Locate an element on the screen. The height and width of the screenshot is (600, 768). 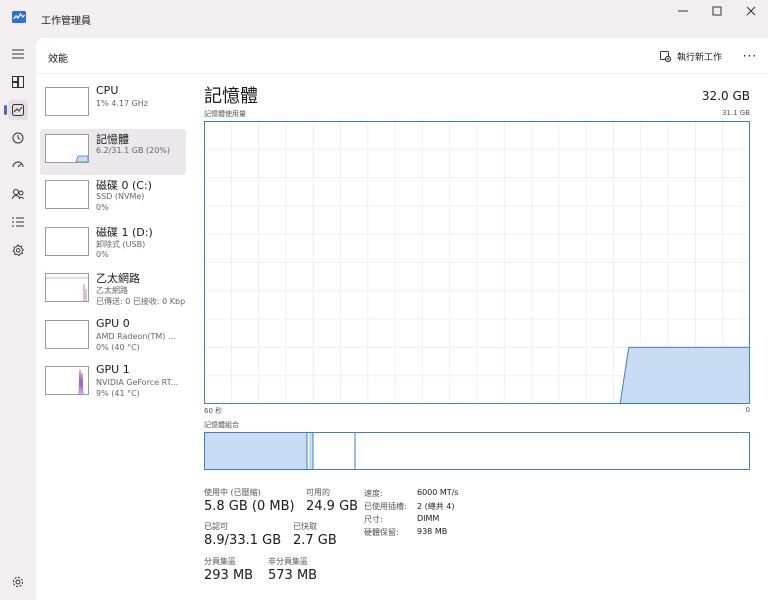
run-new-task-button: 執行新工作 is located at coordinates (691, 56).